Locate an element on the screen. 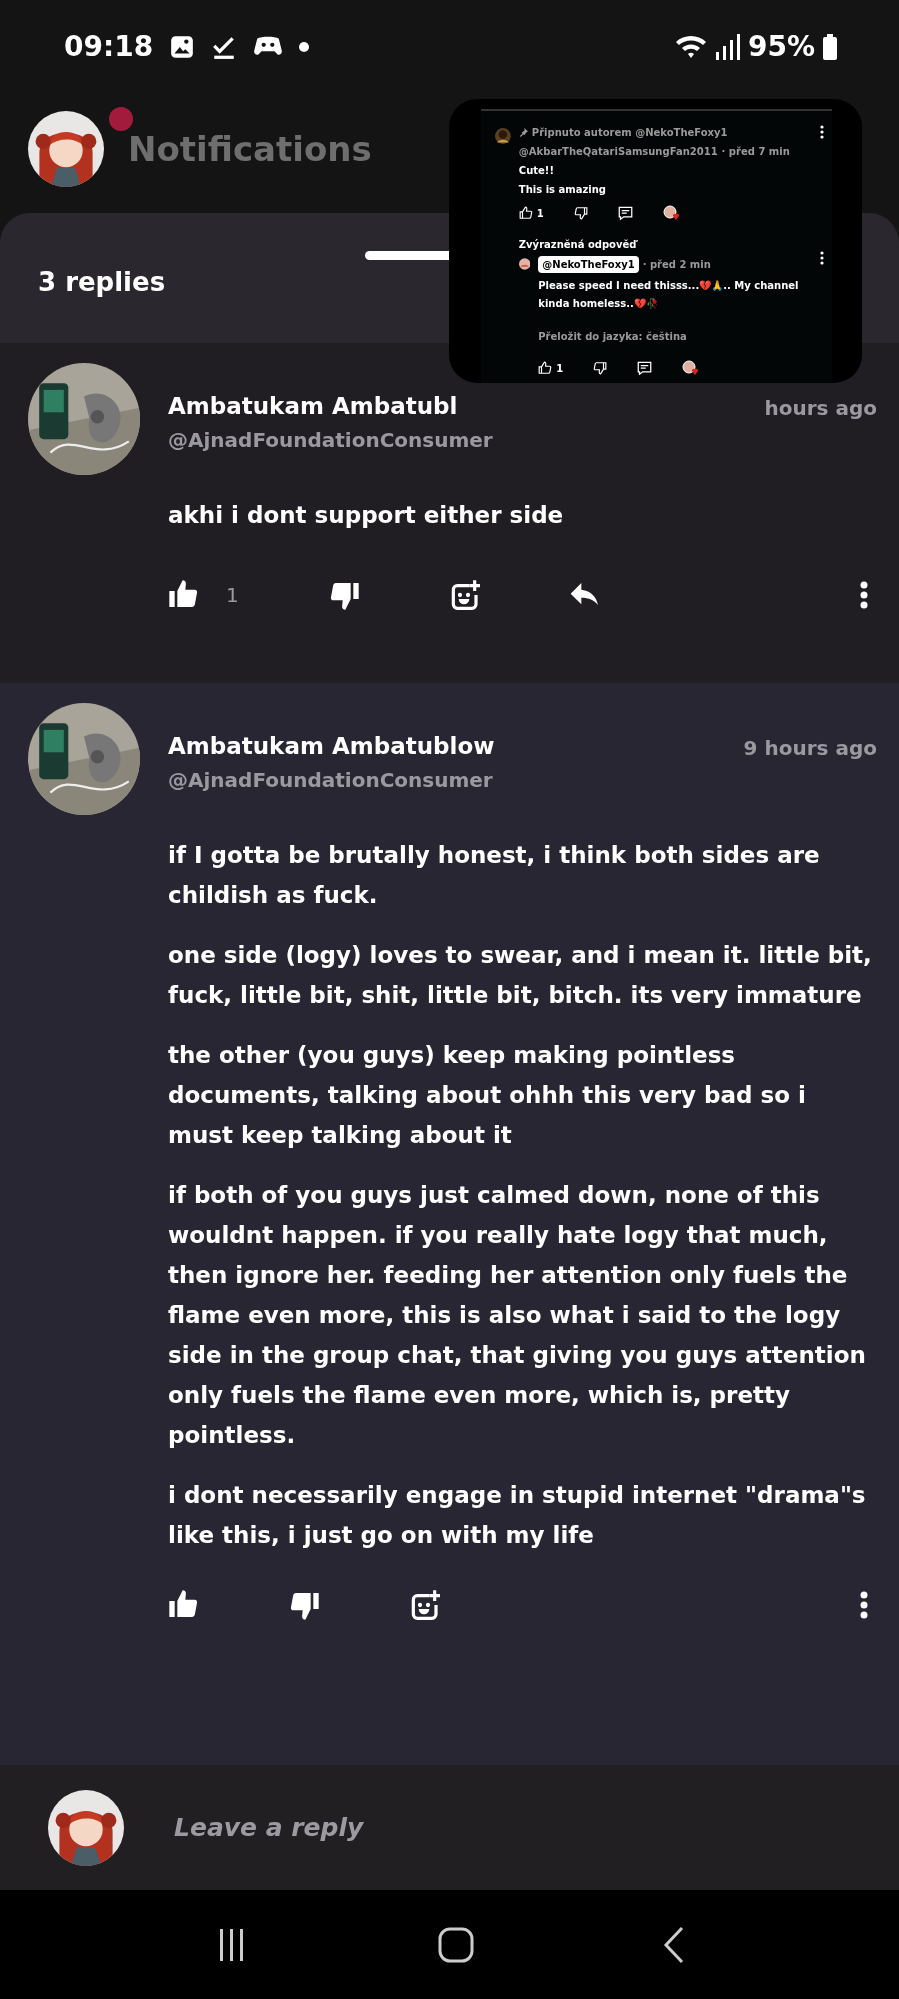 This screenshot has width=899, height=1999. comment-text: i dont necessarily engage in stupid internet "drama"s like this, i just go on with my life is located at coordinates (517, 1515).